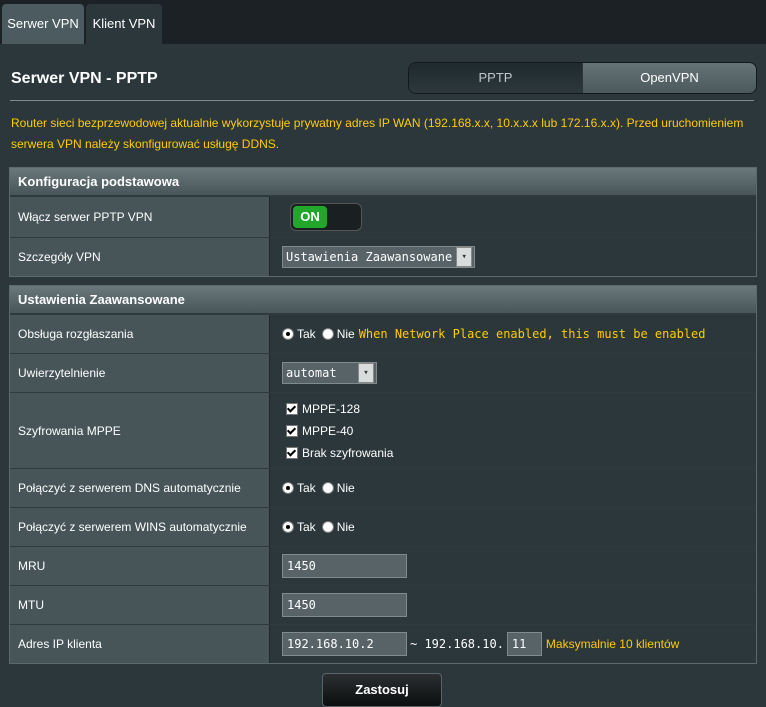 This screenshot has width=766, height=707. Describe the element at coordinates (288, 488) in the screenshot. I see `dns-yes-radio` at that location.